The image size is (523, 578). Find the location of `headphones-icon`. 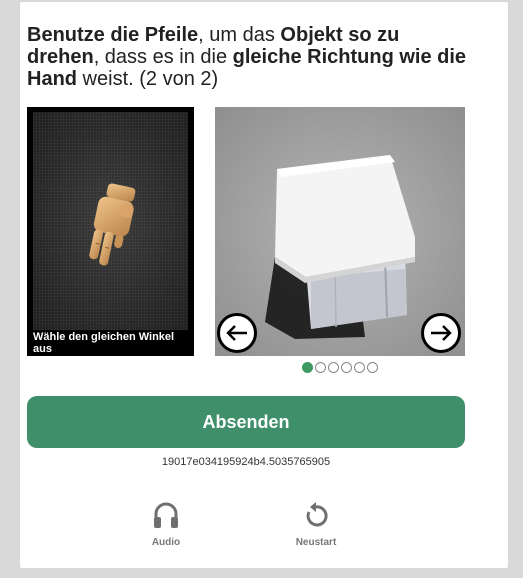

headphones-icon is located at coordinates (166, 515).